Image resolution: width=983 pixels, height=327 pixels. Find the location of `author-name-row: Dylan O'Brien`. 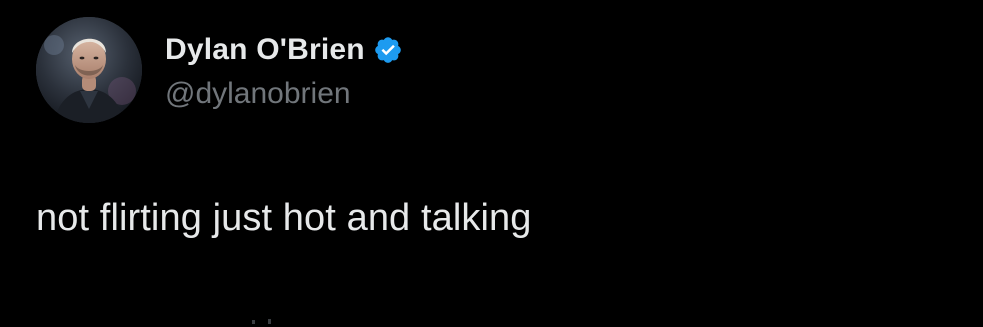

author-name-row: Dylan O'Brien is located at coordinates (284, 50).